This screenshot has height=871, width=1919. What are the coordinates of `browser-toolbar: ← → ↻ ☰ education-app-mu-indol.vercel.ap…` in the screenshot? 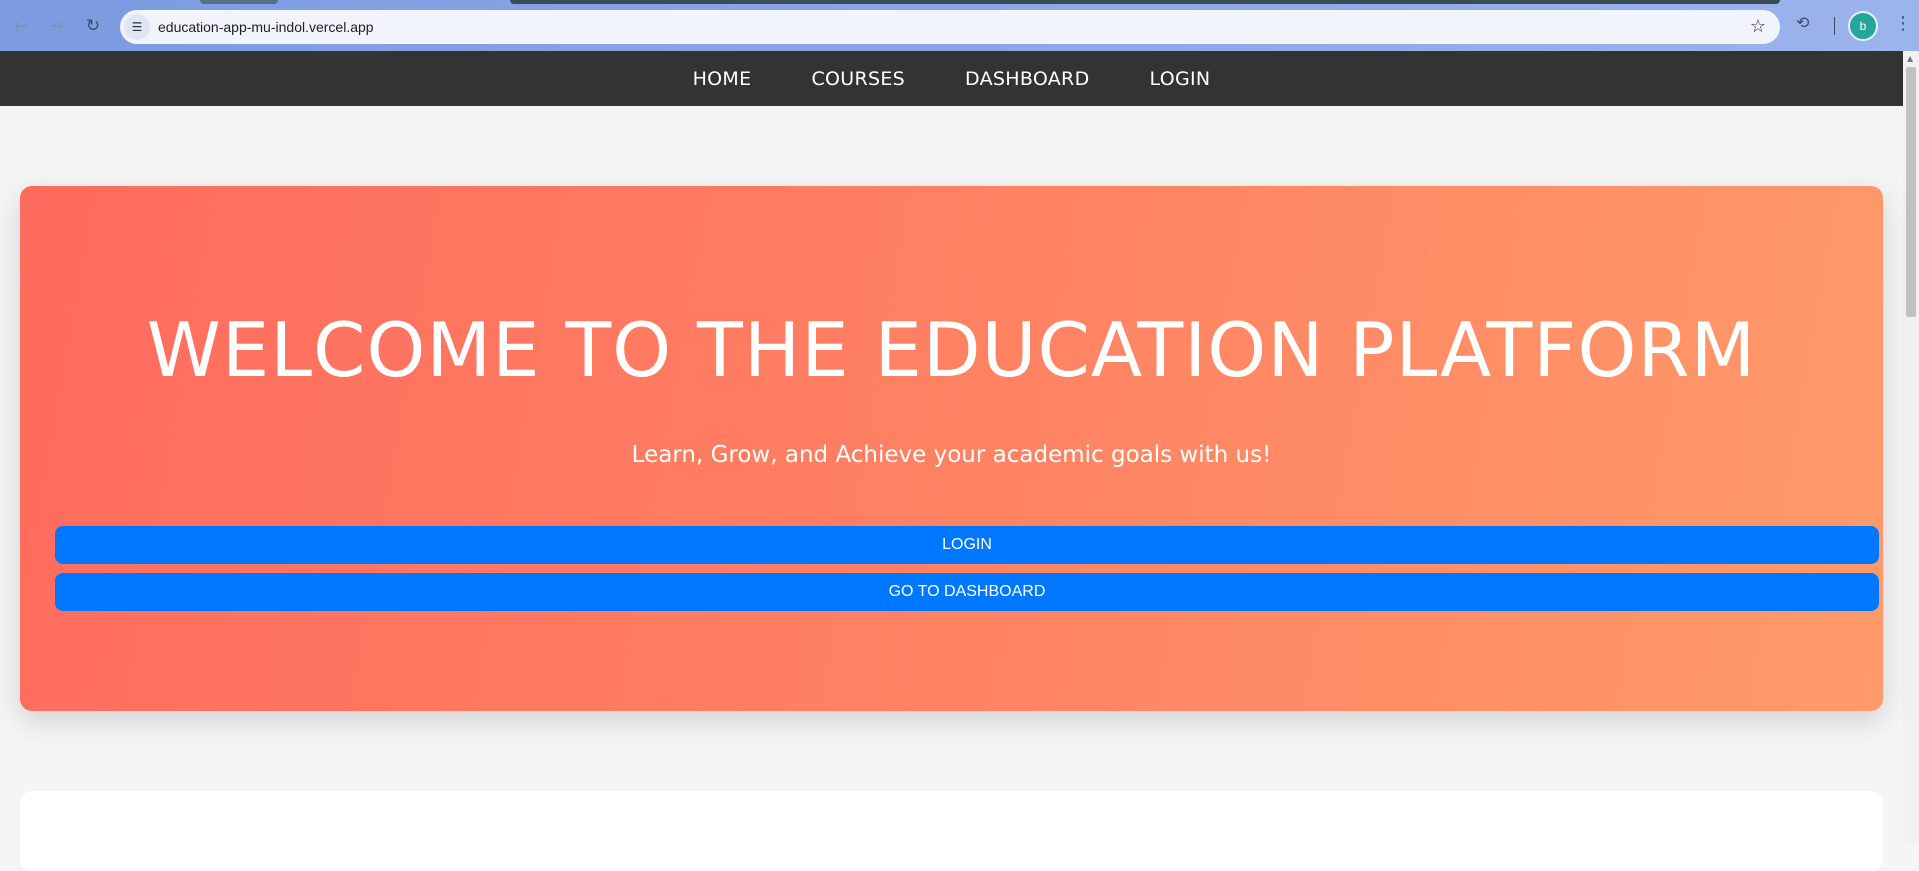 It's located at (959, 25).